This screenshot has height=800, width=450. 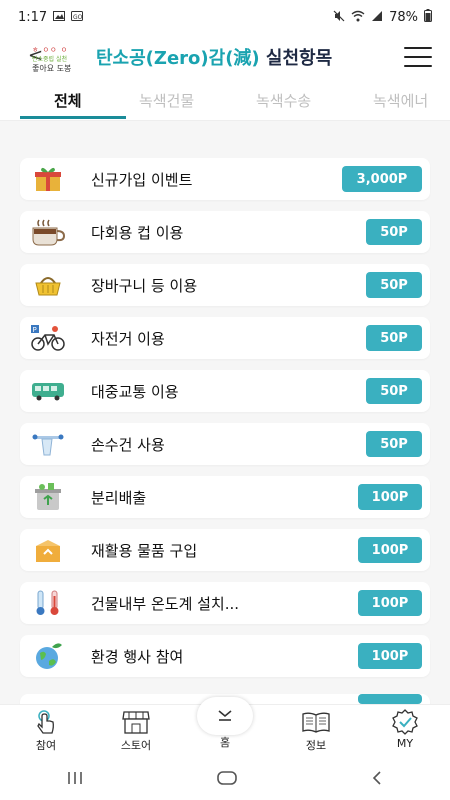 I want to click on home-button-icon, so click(x=227, y=779).